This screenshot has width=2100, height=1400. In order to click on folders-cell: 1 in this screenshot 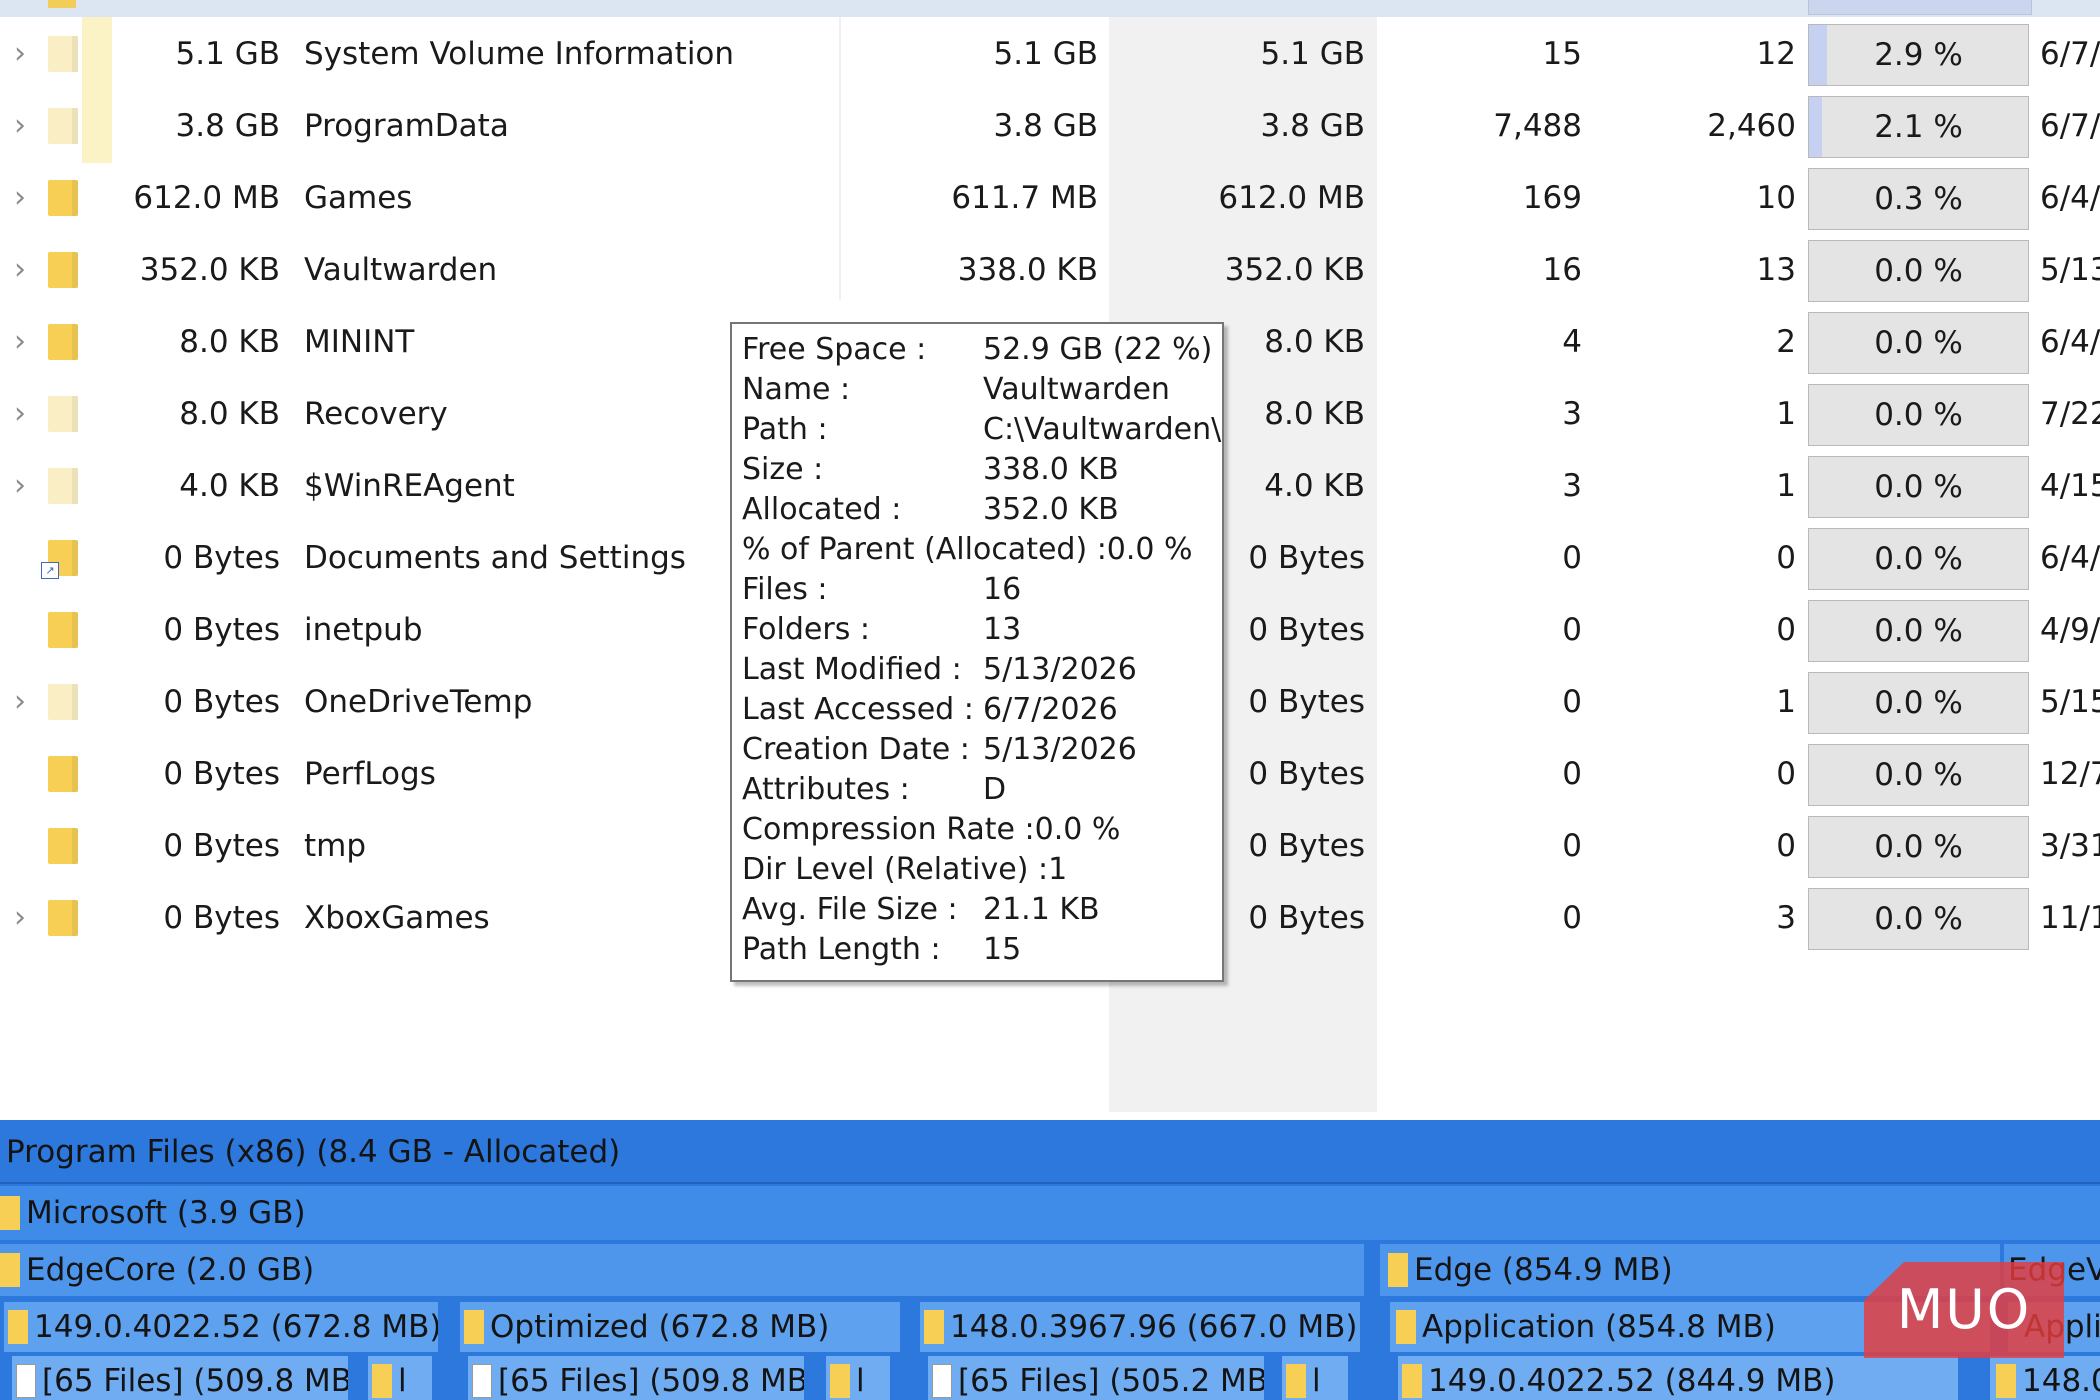, I will do `click(1786, 702)`.